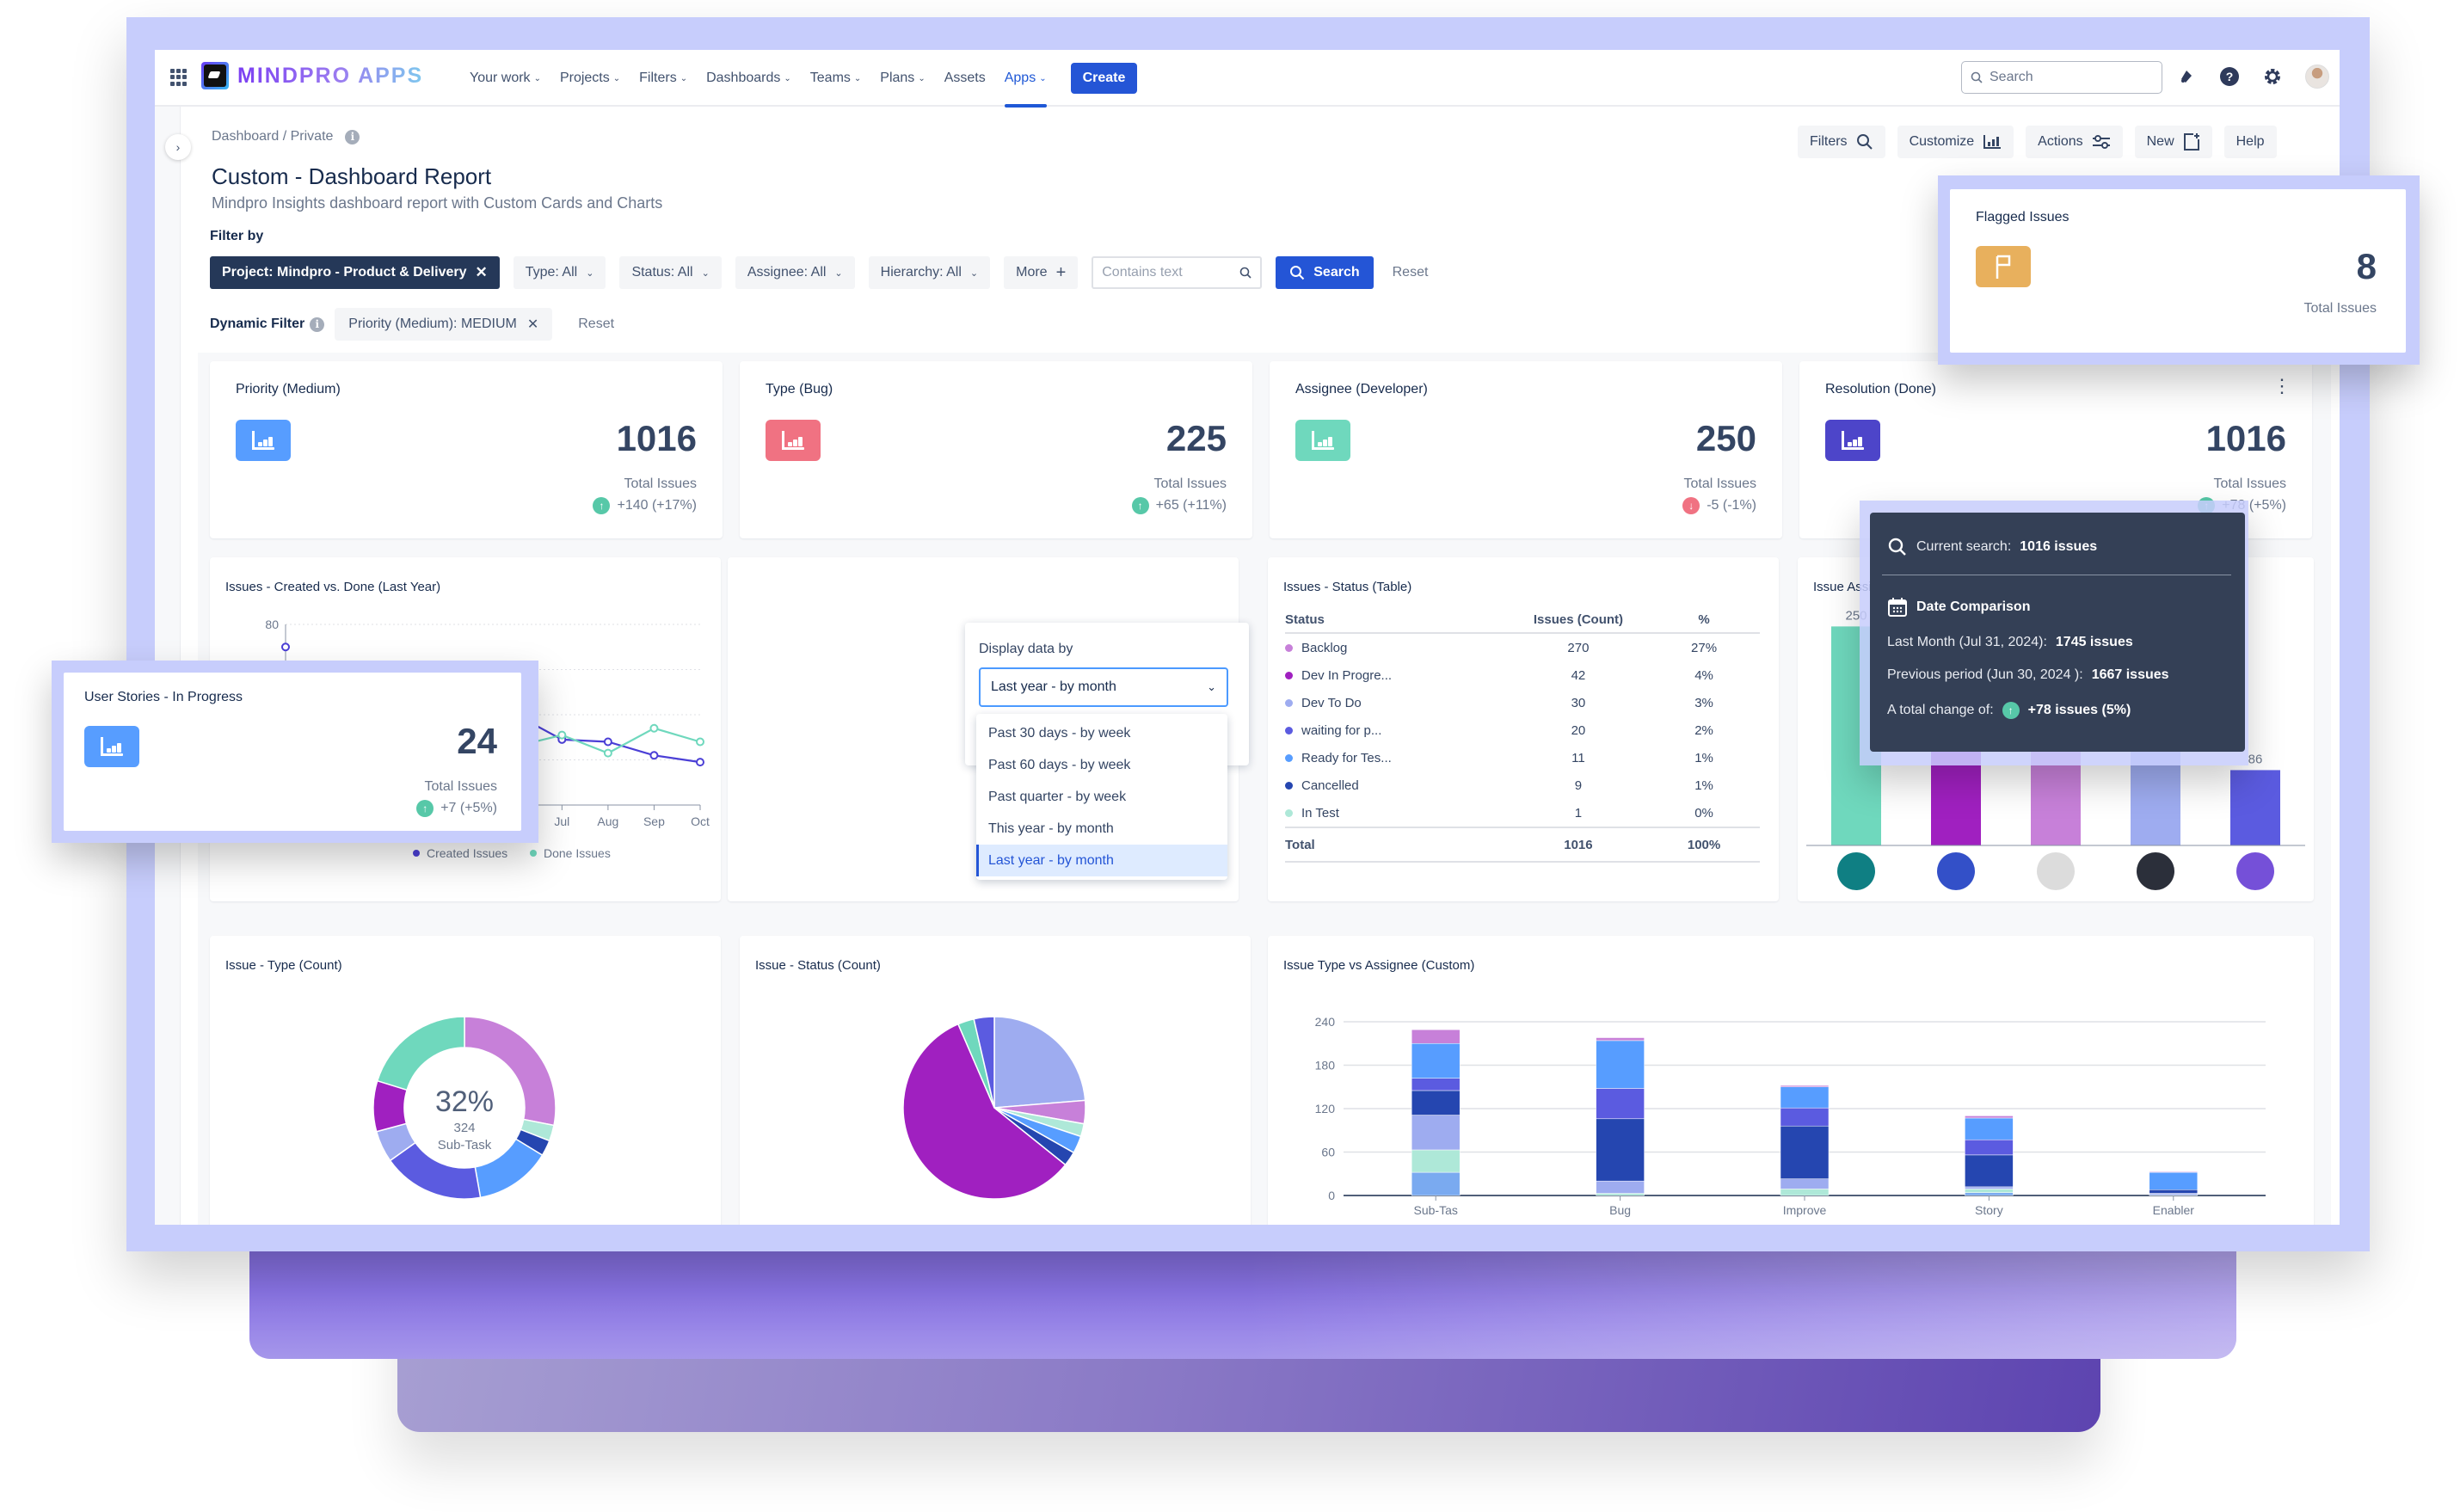 The width and height of the screenshot is (2460, 1512). I want to click on filters-button: Filters, so click(1841, 142).